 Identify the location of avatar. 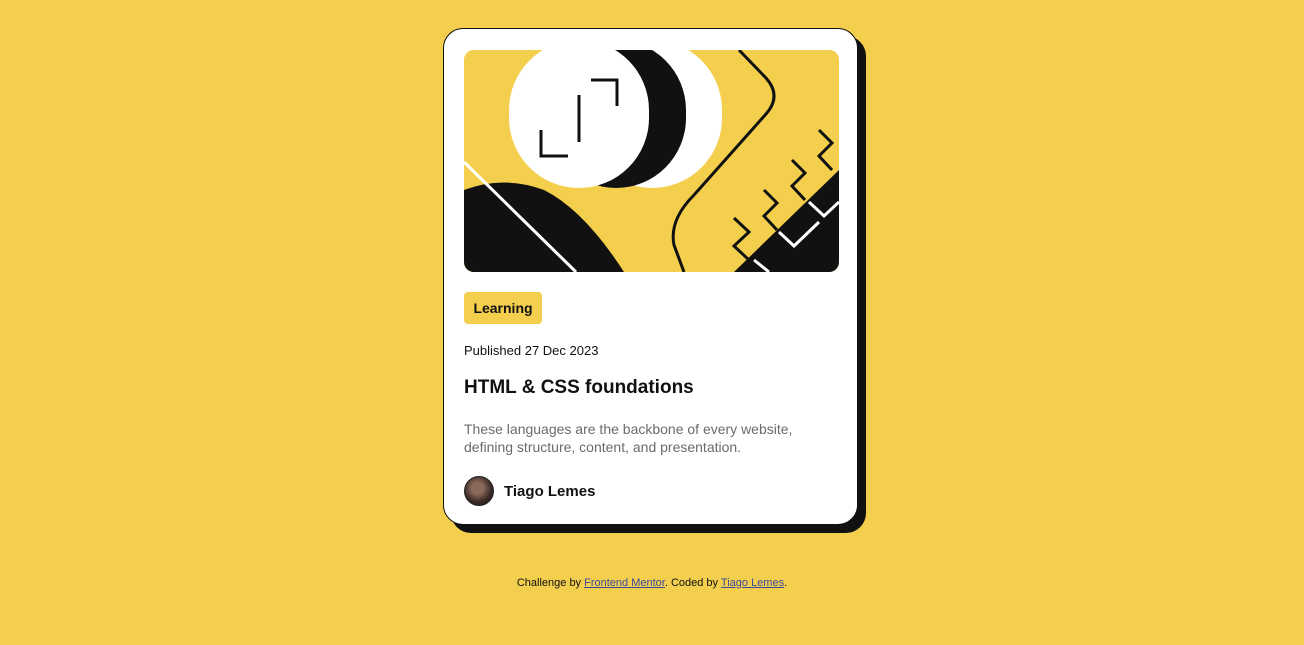
(479, 491).